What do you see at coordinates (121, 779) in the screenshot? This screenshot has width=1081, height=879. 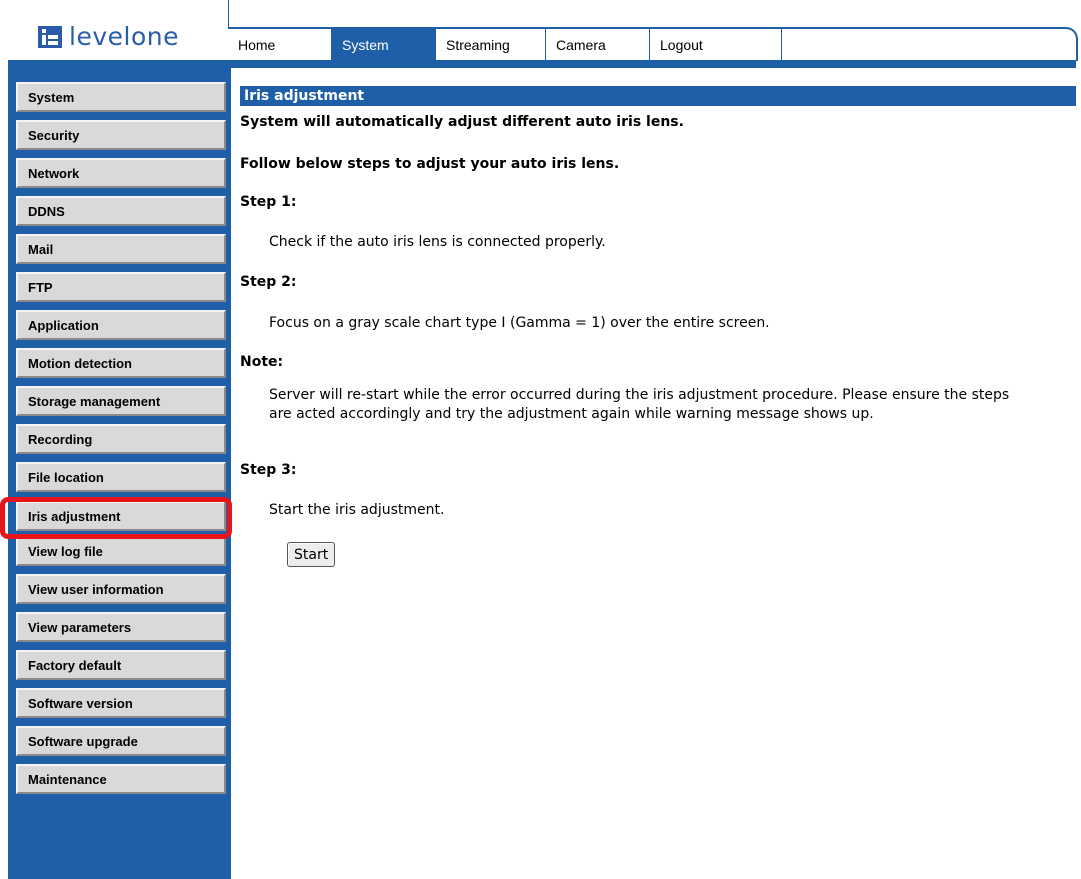 I see `sidebar-item-maintenance: Maintenance` at bounding box center [121, 779].